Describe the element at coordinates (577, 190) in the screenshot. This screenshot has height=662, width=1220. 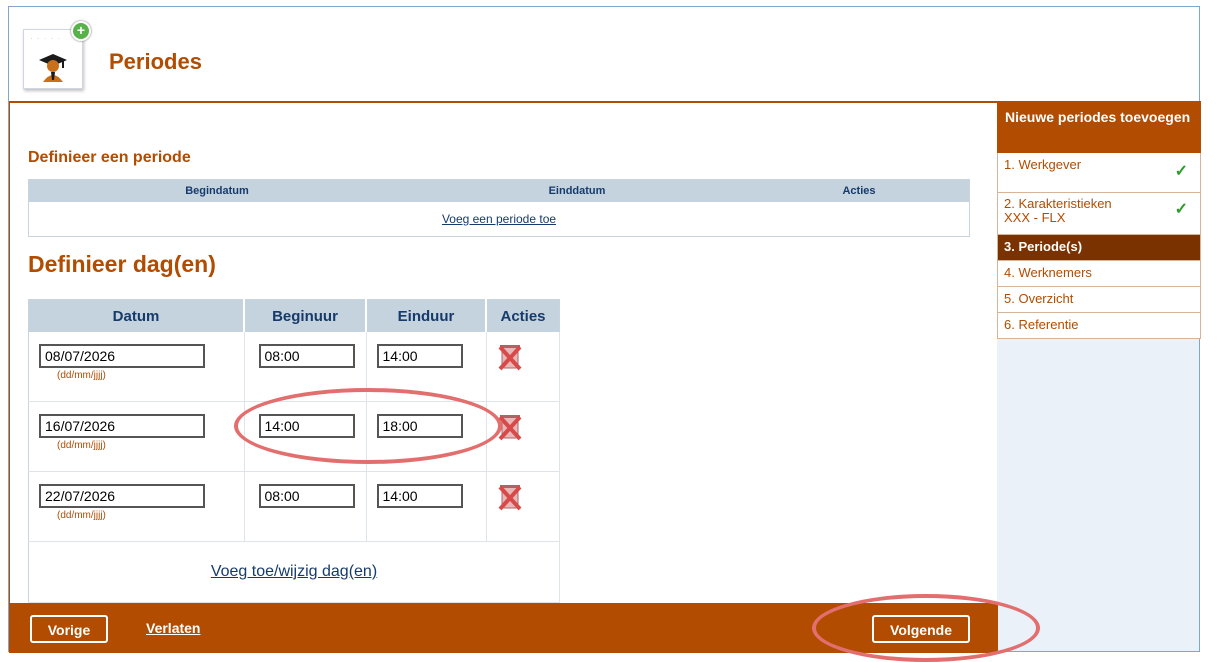
I see `col-einddatum: Einddatum` at that location.